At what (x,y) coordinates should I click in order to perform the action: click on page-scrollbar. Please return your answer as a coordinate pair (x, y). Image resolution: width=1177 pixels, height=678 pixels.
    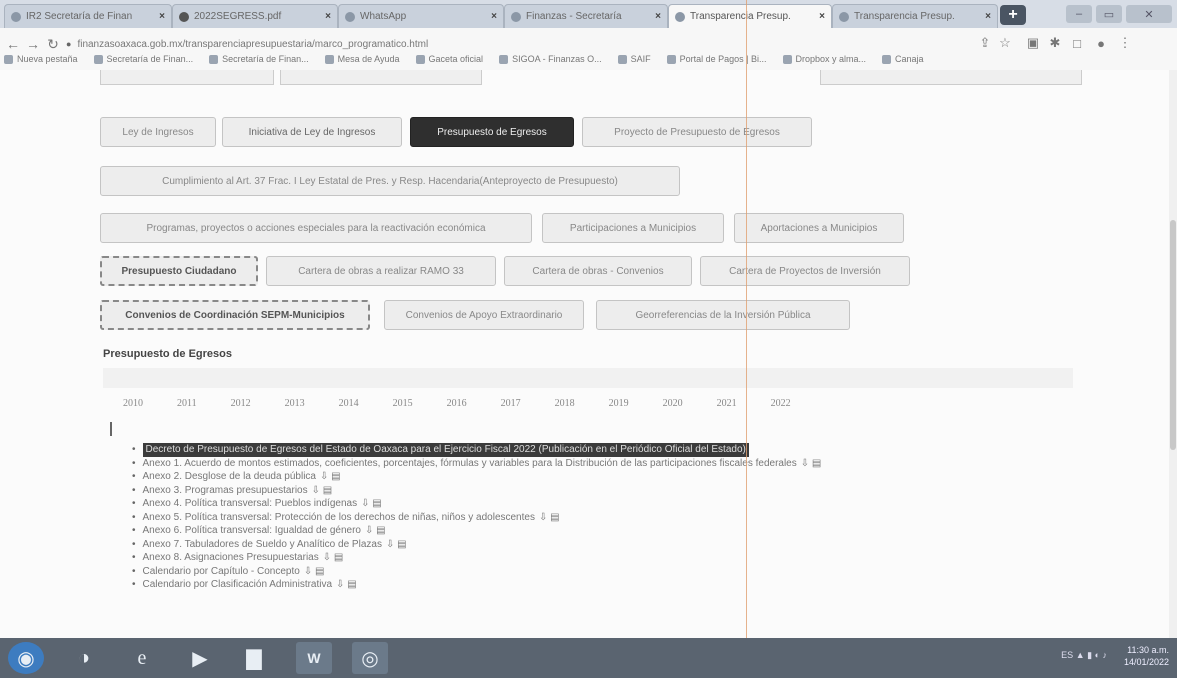
    Looking at the image, I should click on (1173, 354).